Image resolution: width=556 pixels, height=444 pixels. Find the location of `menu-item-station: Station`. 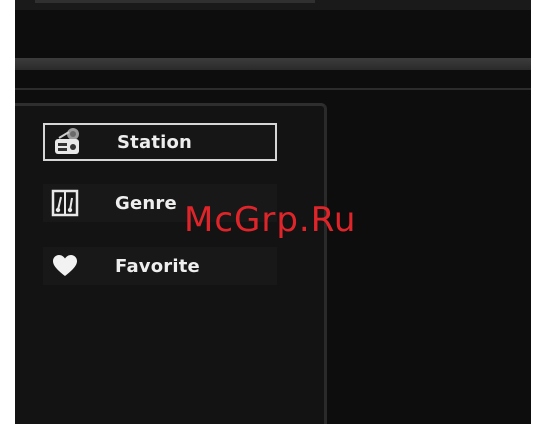

menu-item-station: Station is located at coordinates (160, 142).